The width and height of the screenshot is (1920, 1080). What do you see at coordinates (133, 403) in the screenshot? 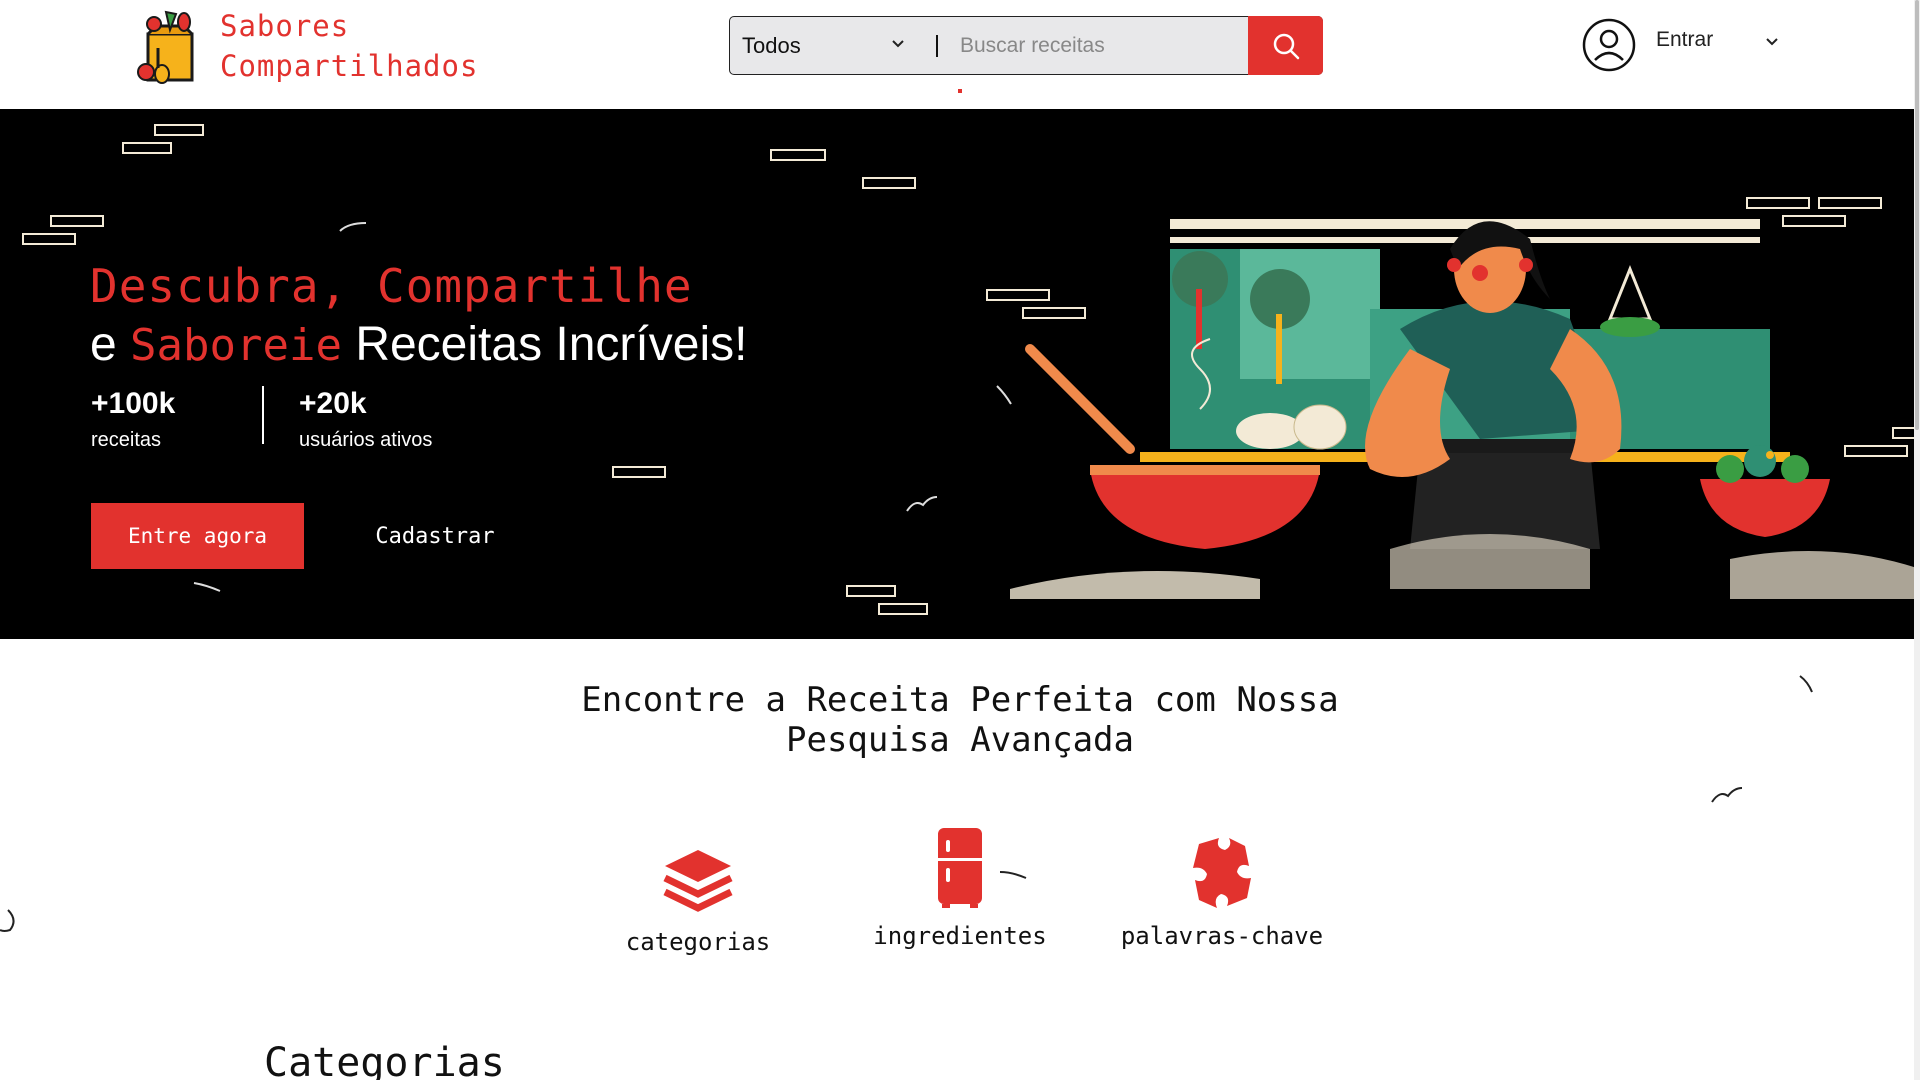
I see `stat-value: +100k` at bounding box center [133, 403].